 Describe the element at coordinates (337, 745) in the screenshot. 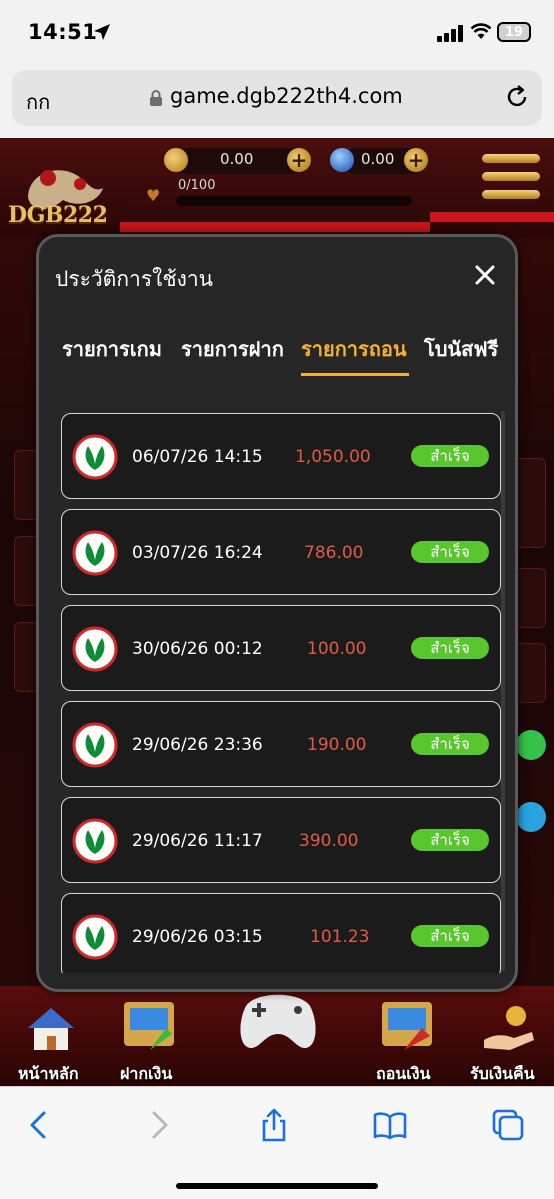

I see `row-amount: 190.00` at that location.